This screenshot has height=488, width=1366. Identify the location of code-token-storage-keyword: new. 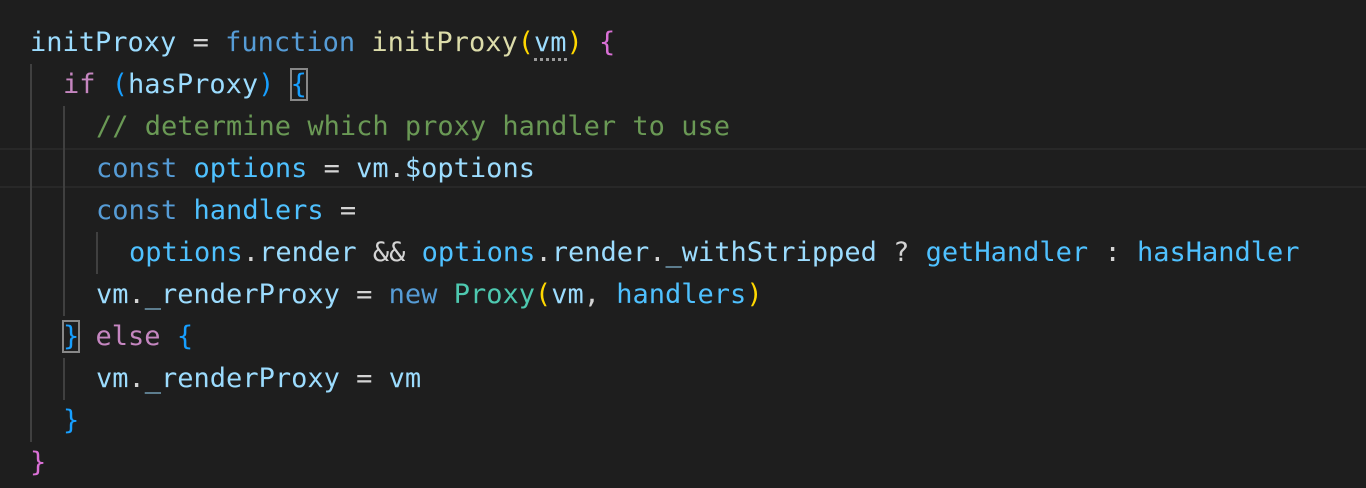
(413, 294).